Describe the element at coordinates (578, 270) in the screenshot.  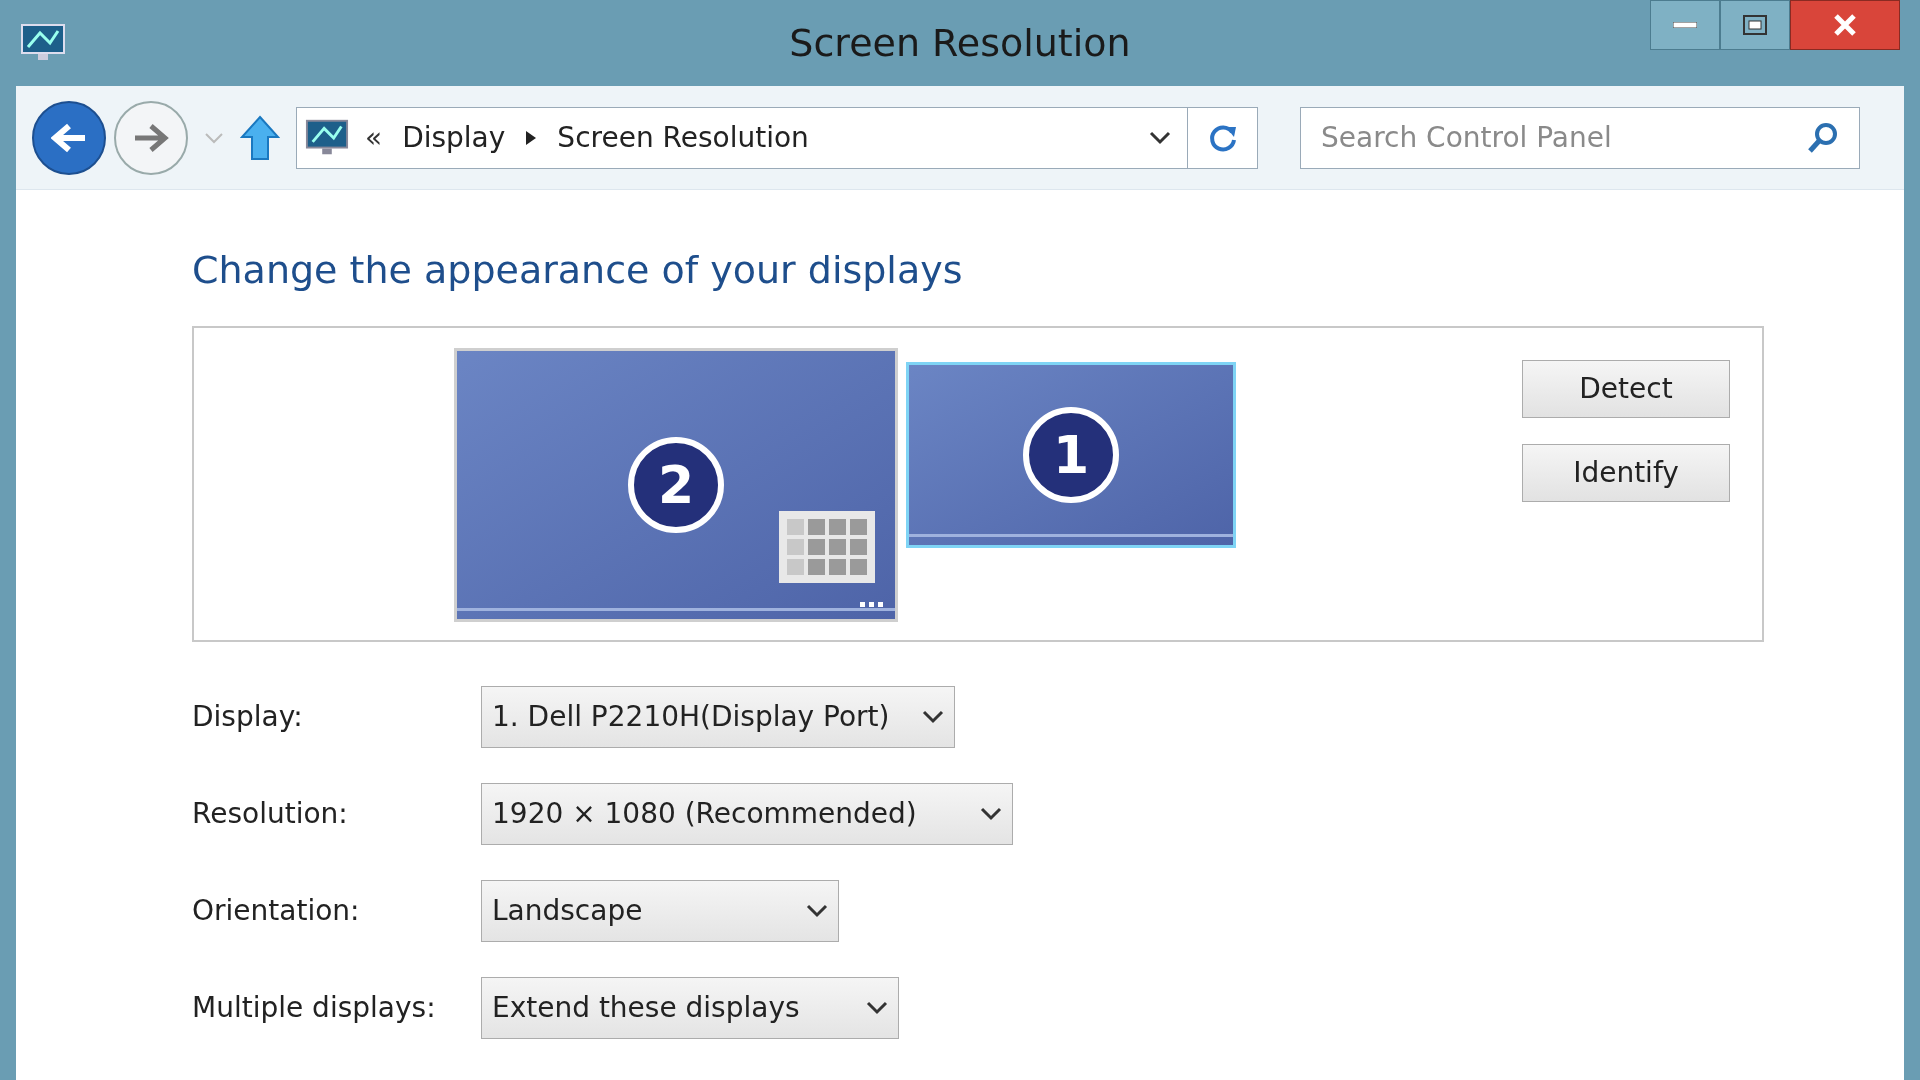
I see `page-heading: Change the appearance of your displays` at that location.